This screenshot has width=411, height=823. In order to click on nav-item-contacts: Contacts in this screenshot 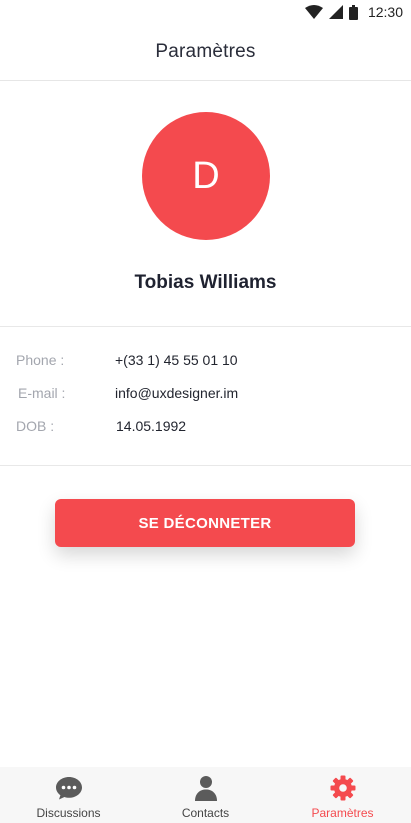, I will do `click(205, 795)`.